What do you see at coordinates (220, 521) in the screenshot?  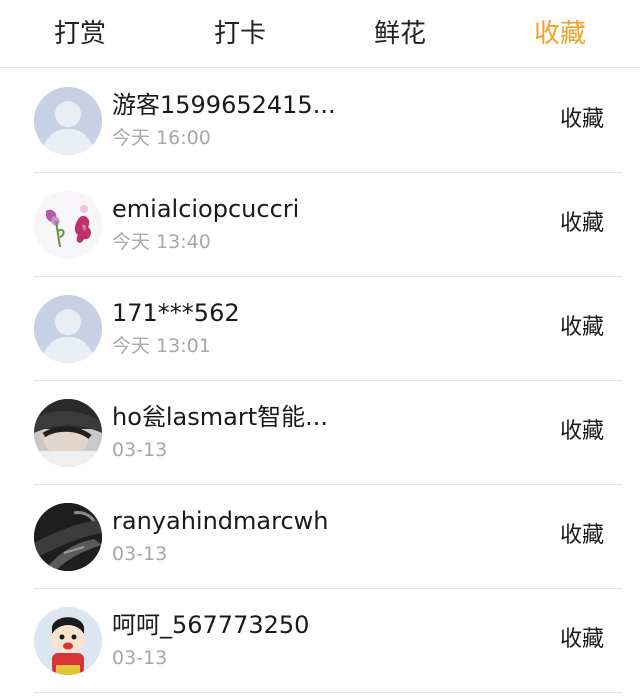 I see `user-name: ranyahindmarcwh` at bounding box center [220, 521].